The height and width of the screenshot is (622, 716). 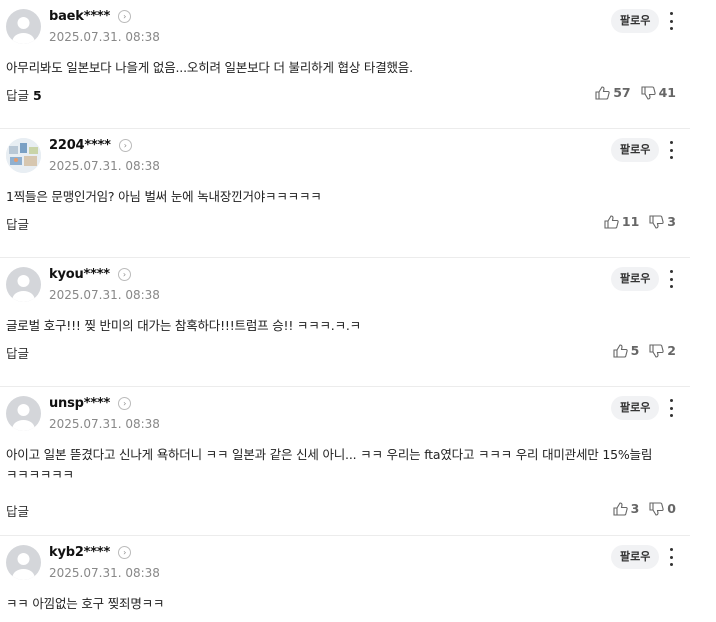 What do you see at coordinates (164, 196) in the screenshot?
I see `comment-text: 1찍들은 문맹인거임? 아님 벌써 눈에 녹내장낀거야ㅋㅋㅋㅋㅋ` at bounding box center [164, 196].